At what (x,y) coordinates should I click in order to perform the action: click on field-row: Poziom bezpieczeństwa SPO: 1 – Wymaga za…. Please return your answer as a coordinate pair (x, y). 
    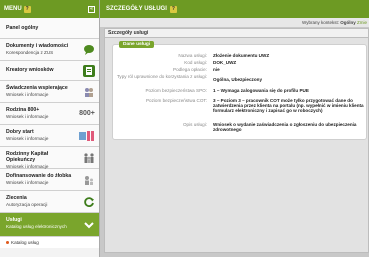
    Looking at the image, I should click on (240, 90).